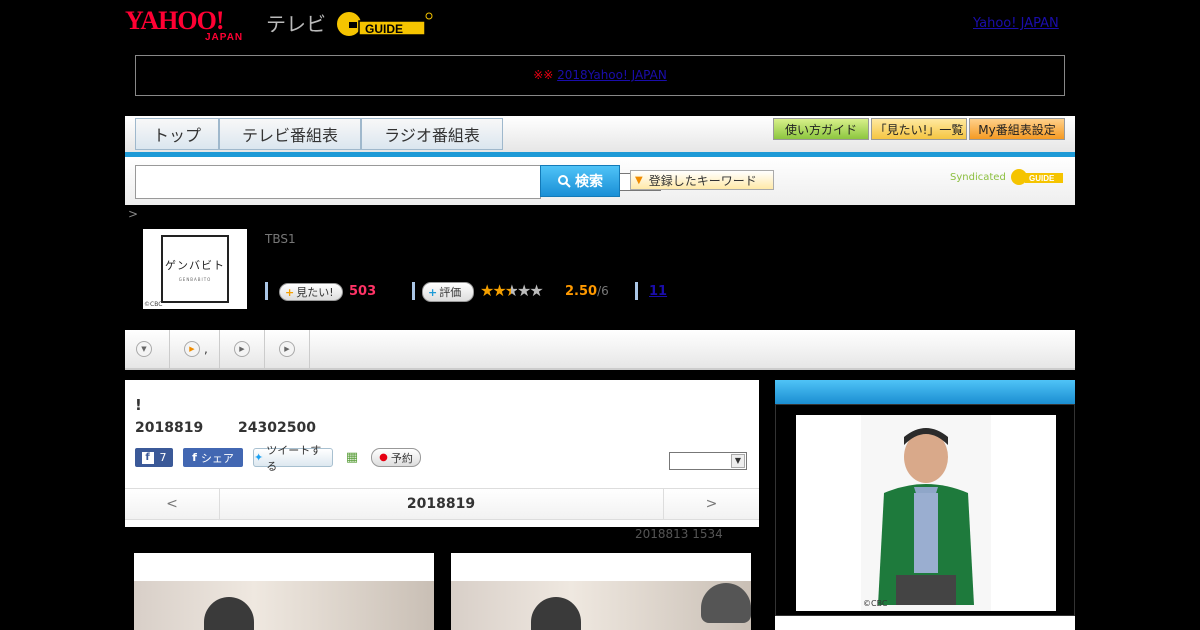  I want to click on facebook-like-count: 7, so click(163, 457).